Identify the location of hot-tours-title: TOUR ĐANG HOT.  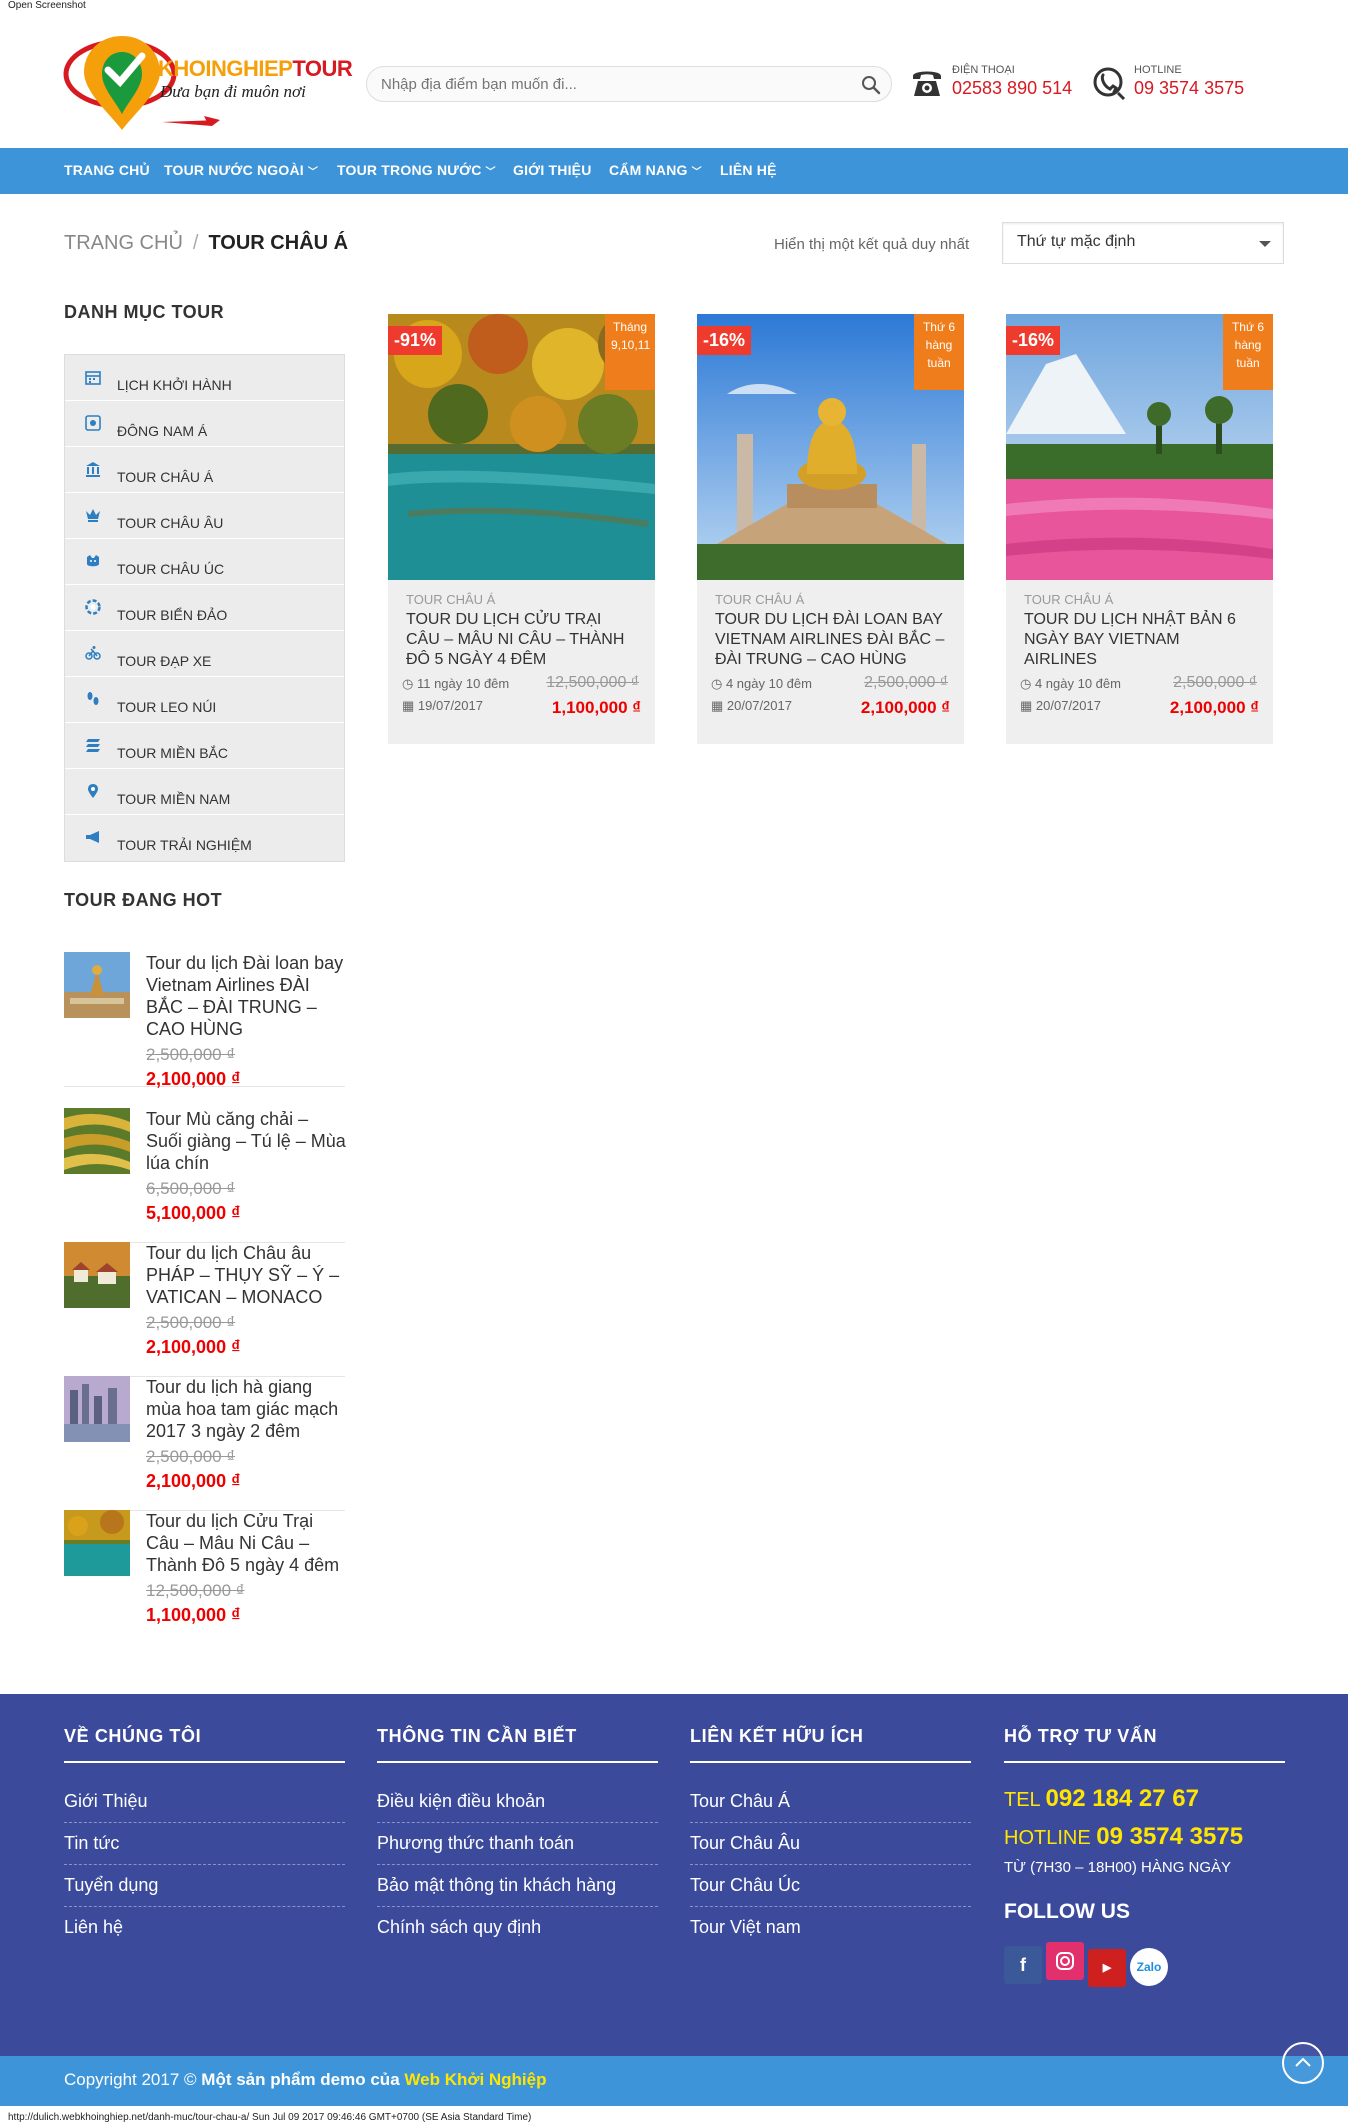
(143, 900).